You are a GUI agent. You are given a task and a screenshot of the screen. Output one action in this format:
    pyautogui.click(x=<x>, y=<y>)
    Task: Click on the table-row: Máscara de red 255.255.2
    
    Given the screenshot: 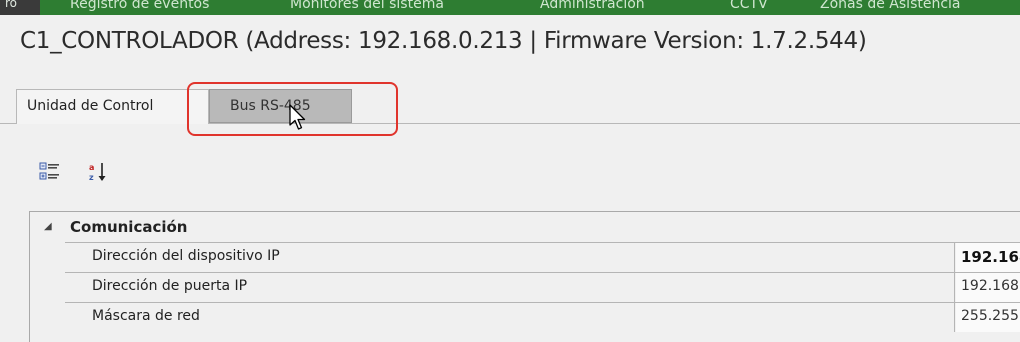 What is the action you would take?
    pyautogui.click(x=542, y=317)
    